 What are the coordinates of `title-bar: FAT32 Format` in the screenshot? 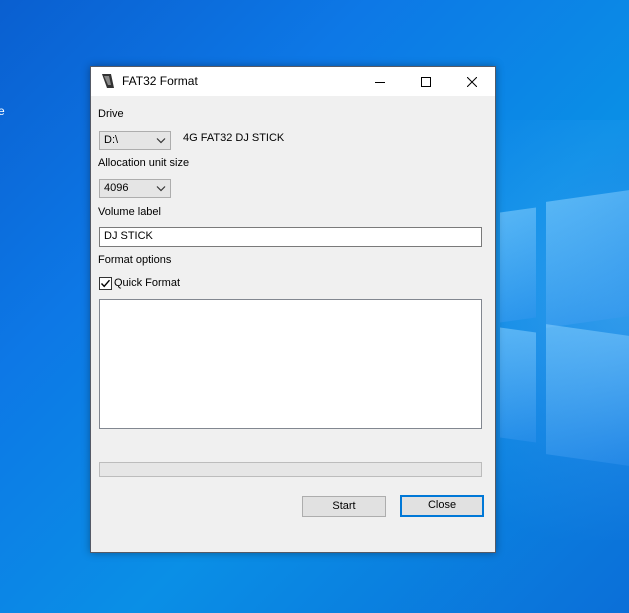 It's located at (293, 81).